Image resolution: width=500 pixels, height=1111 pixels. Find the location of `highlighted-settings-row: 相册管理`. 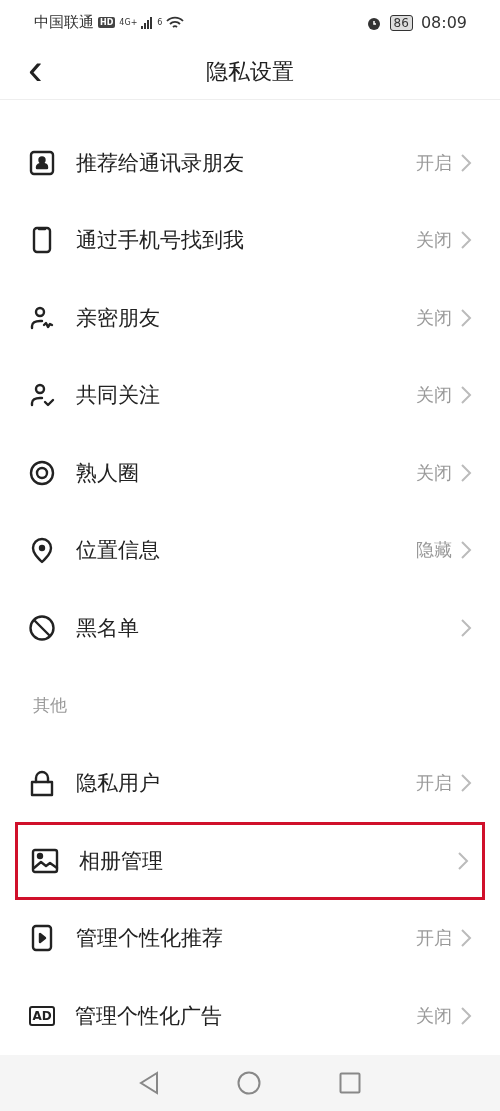

highlighted-settings-row: 相册管理 is located at coordinates (250, 861).